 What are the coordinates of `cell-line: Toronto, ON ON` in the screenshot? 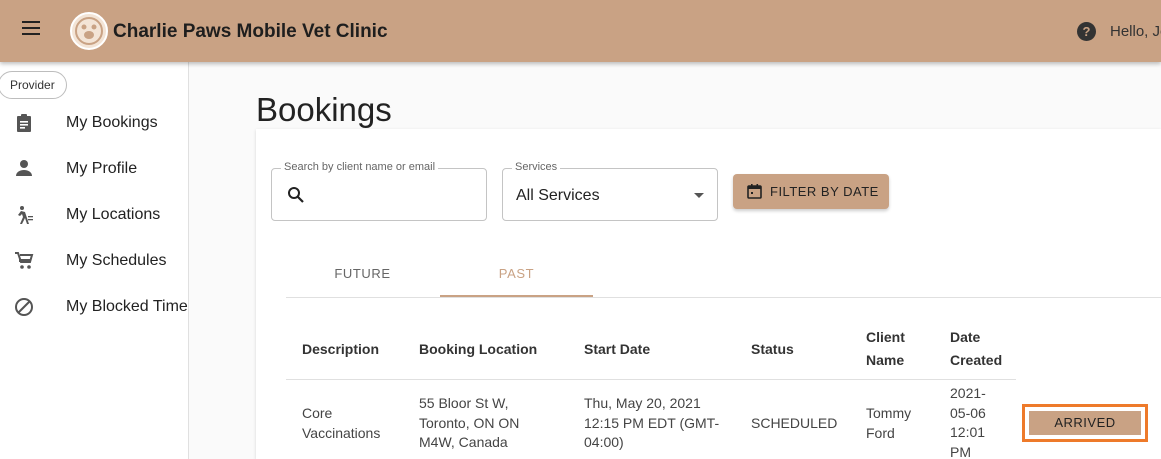 It's located at (469, 422).